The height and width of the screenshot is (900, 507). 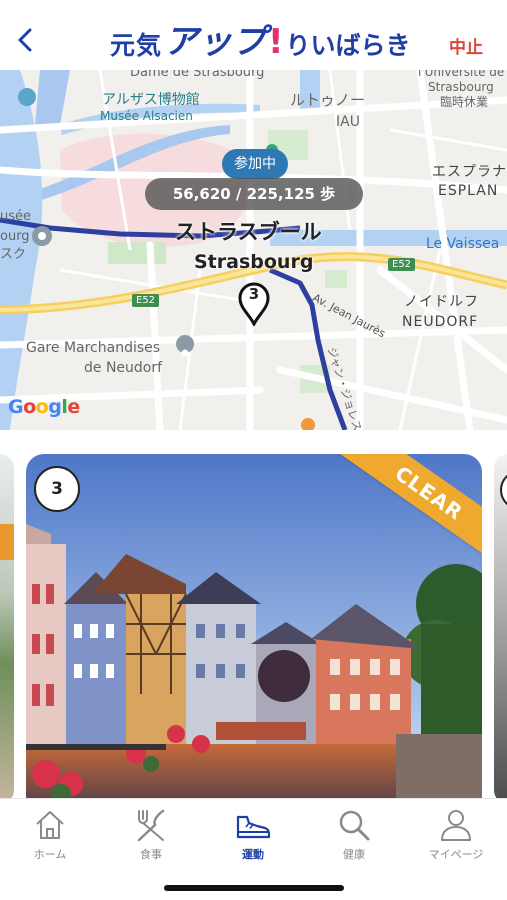 I want to click on chevron-left-icon, so click(x=25, y=40).